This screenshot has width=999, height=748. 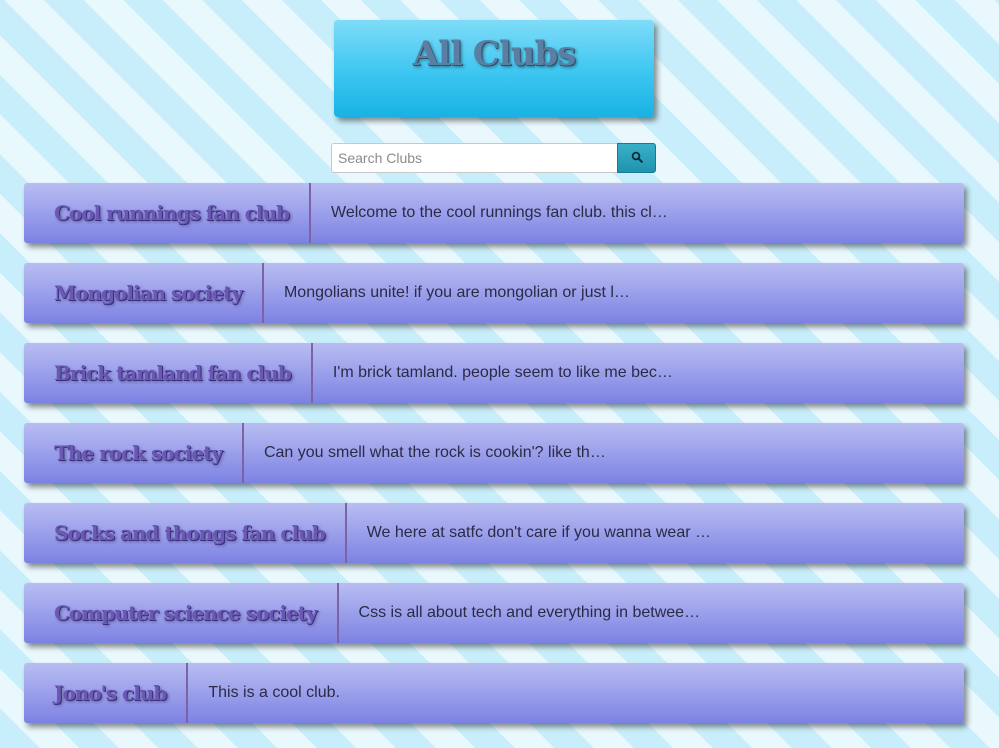 I want to click on club-description: This is a cool club., so click(x=274, y=692).